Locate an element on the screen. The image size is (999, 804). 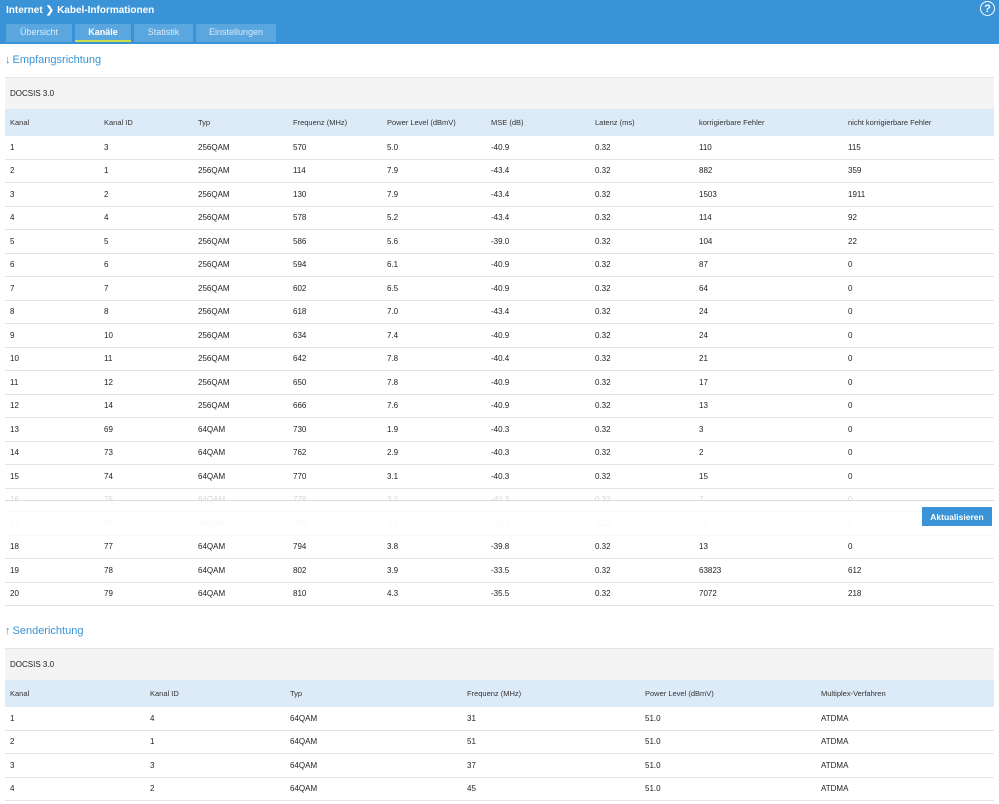
table-cell: 359 is located at coordinates (918, 171).